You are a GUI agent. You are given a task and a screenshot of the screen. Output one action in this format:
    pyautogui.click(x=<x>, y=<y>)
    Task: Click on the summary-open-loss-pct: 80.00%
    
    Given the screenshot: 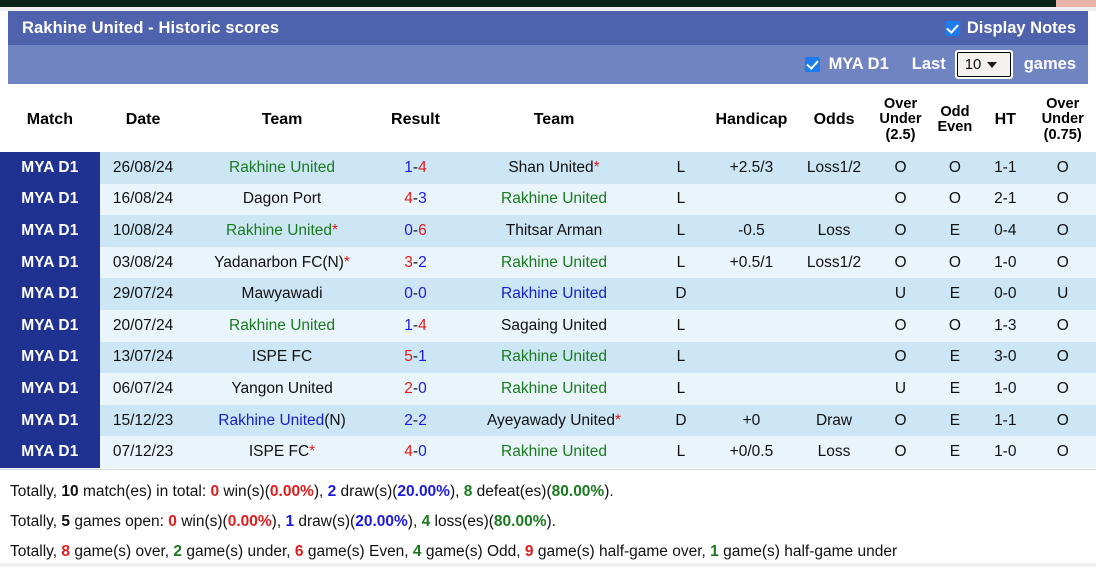 What is the action you would take?
    pyautogui.click(x=520, y=521)
    